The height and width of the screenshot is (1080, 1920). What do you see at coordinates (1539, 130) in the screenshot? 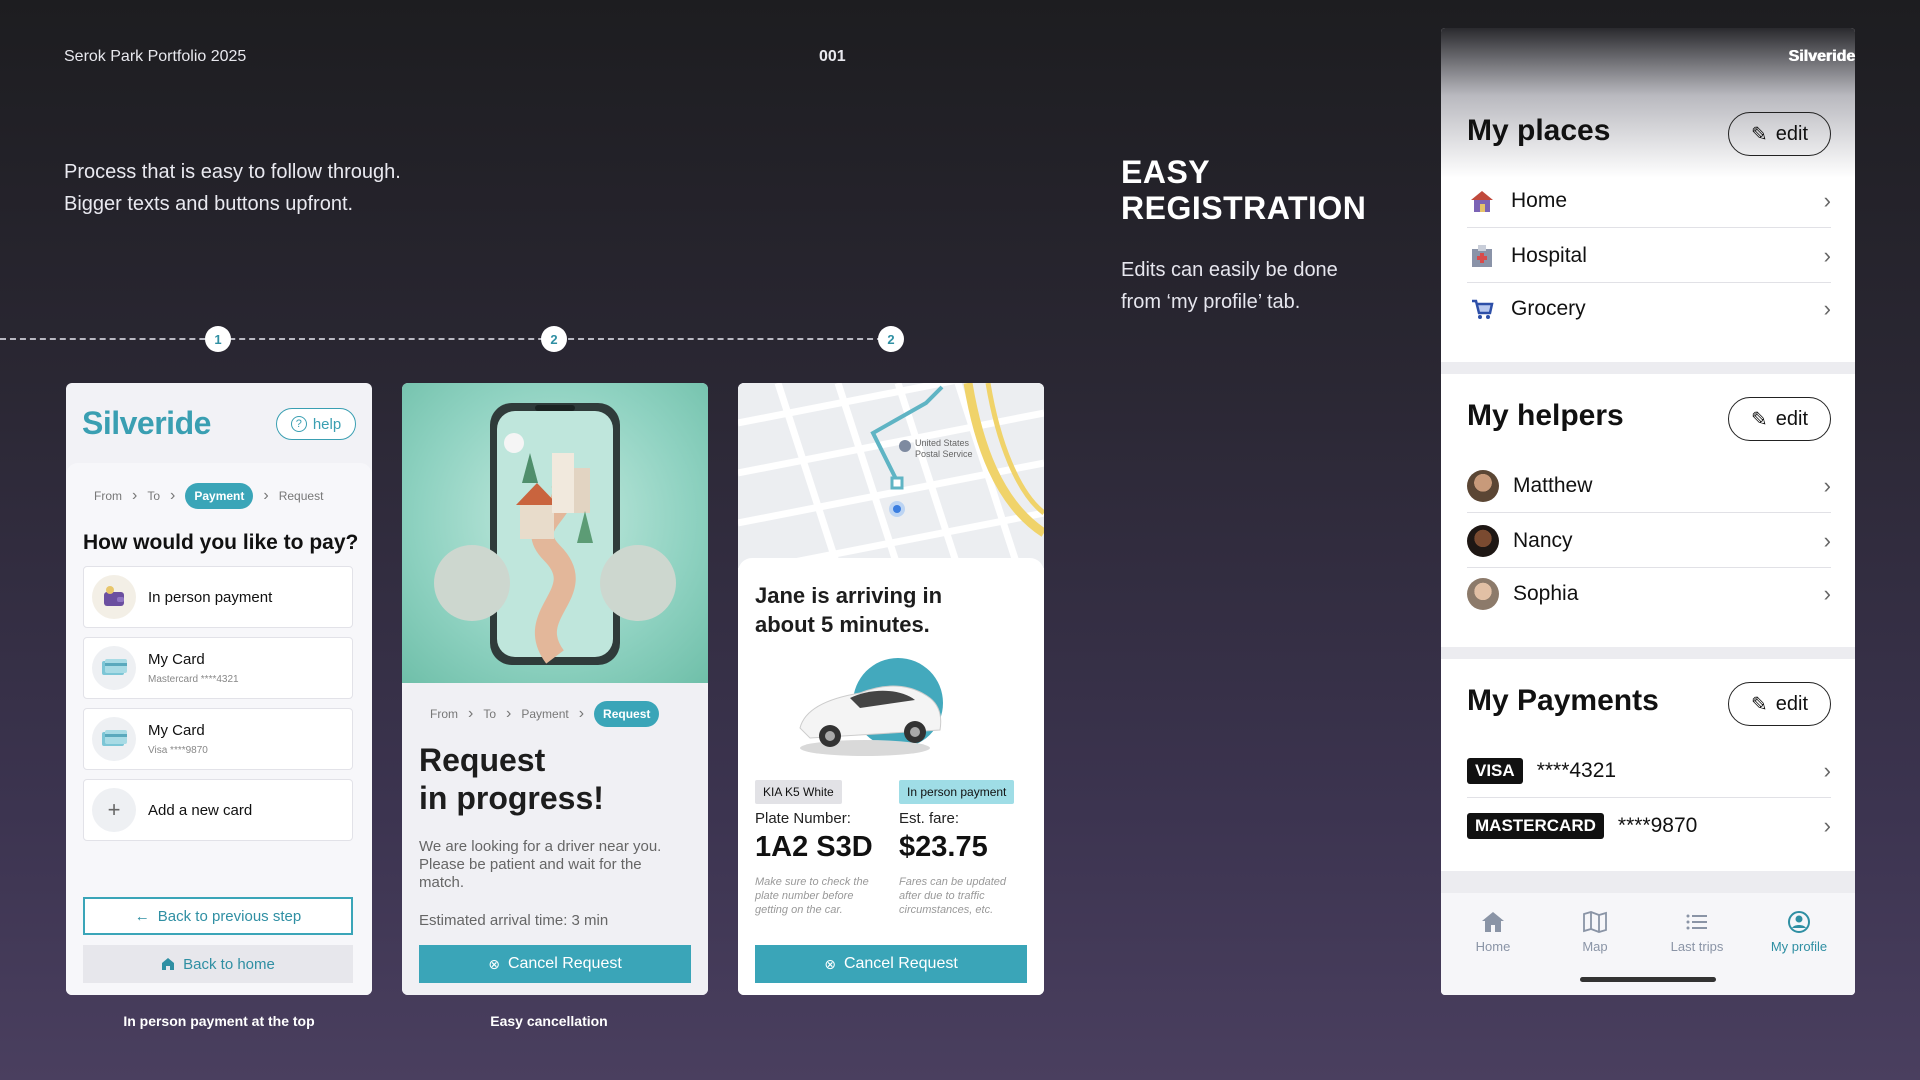
I see `my-places-title: My places` at bounding box center [1539, 130].